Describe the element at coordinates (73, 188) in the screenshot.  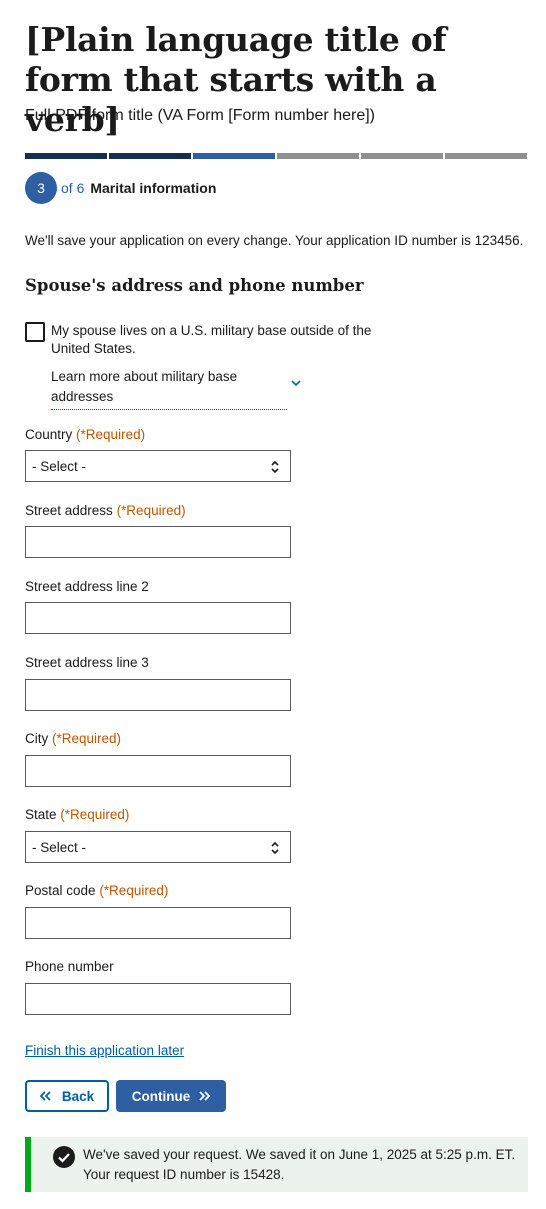
I see `step-of-total: of 6` at that location.